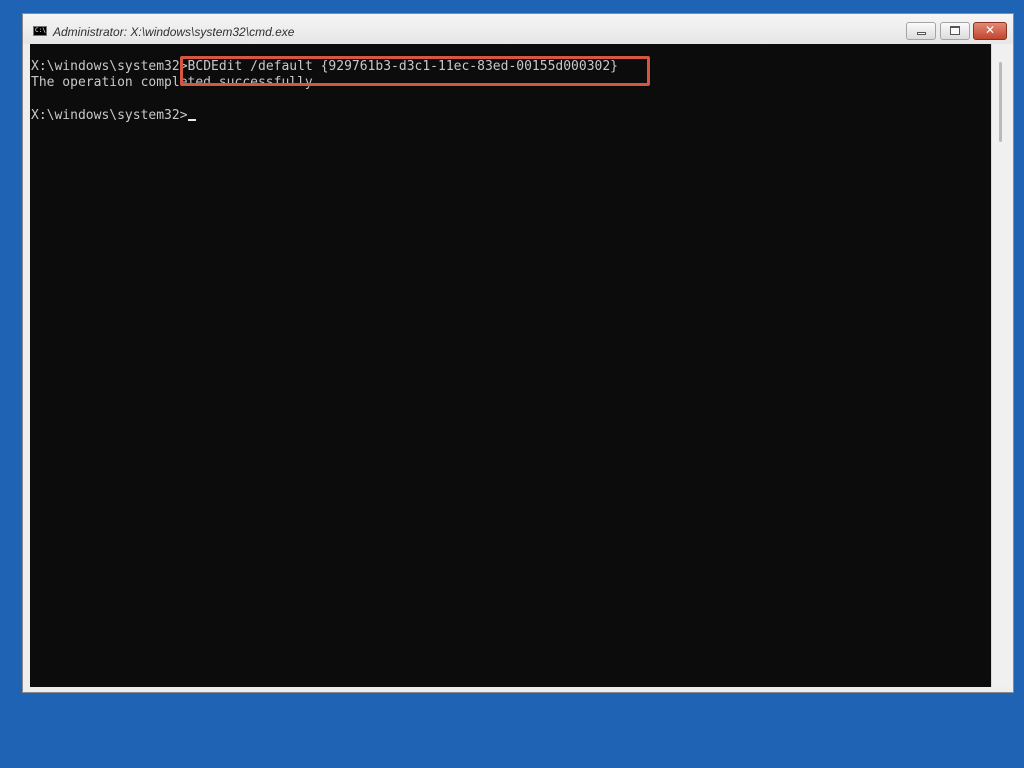 This screenshot has width=1024, height=768. I want to click on command-prompt-icon: C:\, so click(40, 31).